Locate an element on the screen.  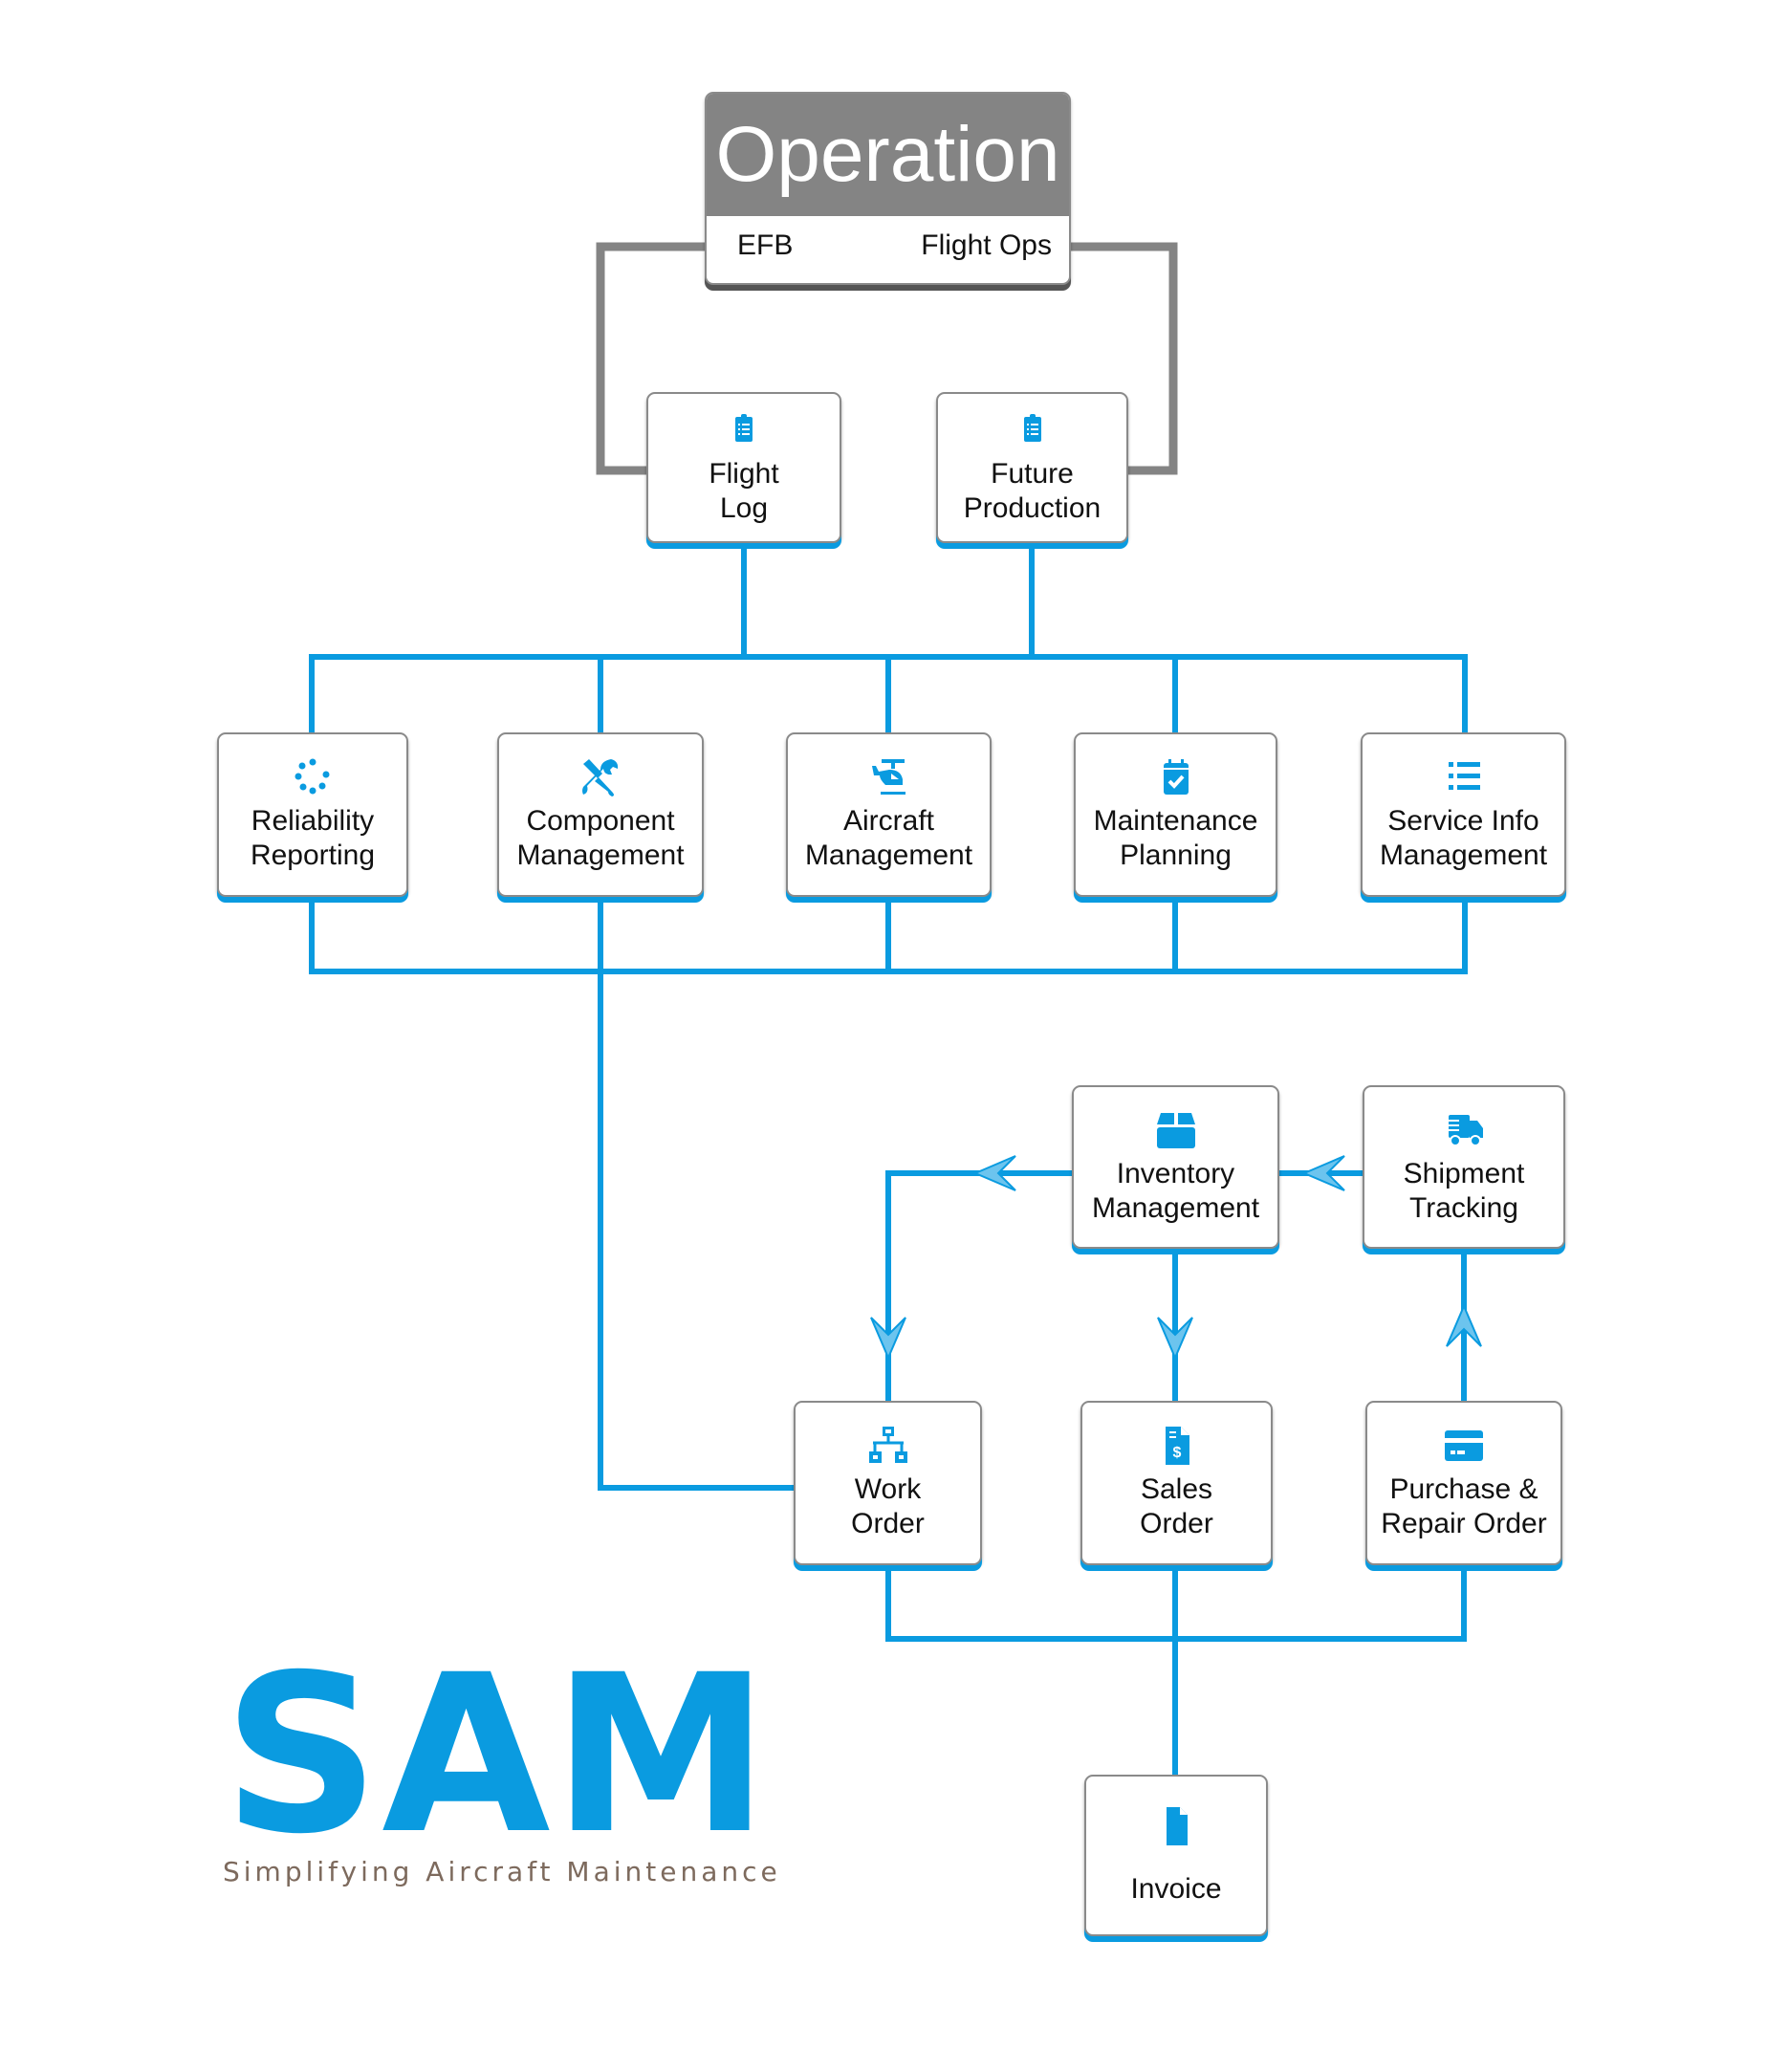
node-label: Invoice is located at coordinates (1176, 1888).